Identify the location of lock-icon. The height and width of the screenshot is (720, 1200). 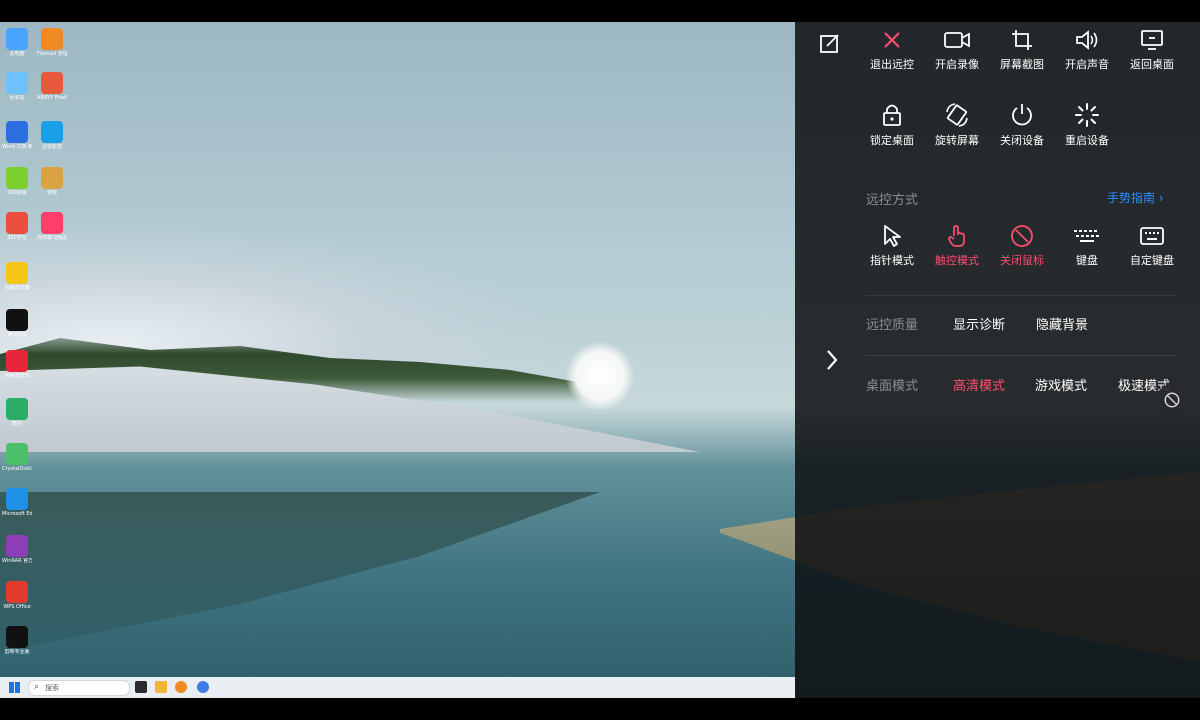
(892, 115).